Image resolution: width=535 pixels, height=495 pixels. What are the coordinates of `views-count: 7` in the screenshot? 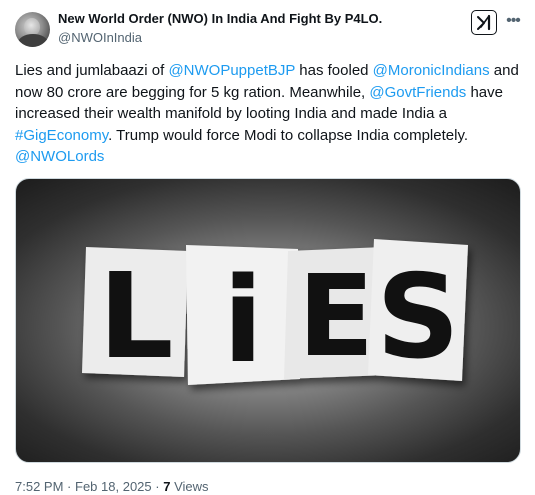 It's located at (167, 486).